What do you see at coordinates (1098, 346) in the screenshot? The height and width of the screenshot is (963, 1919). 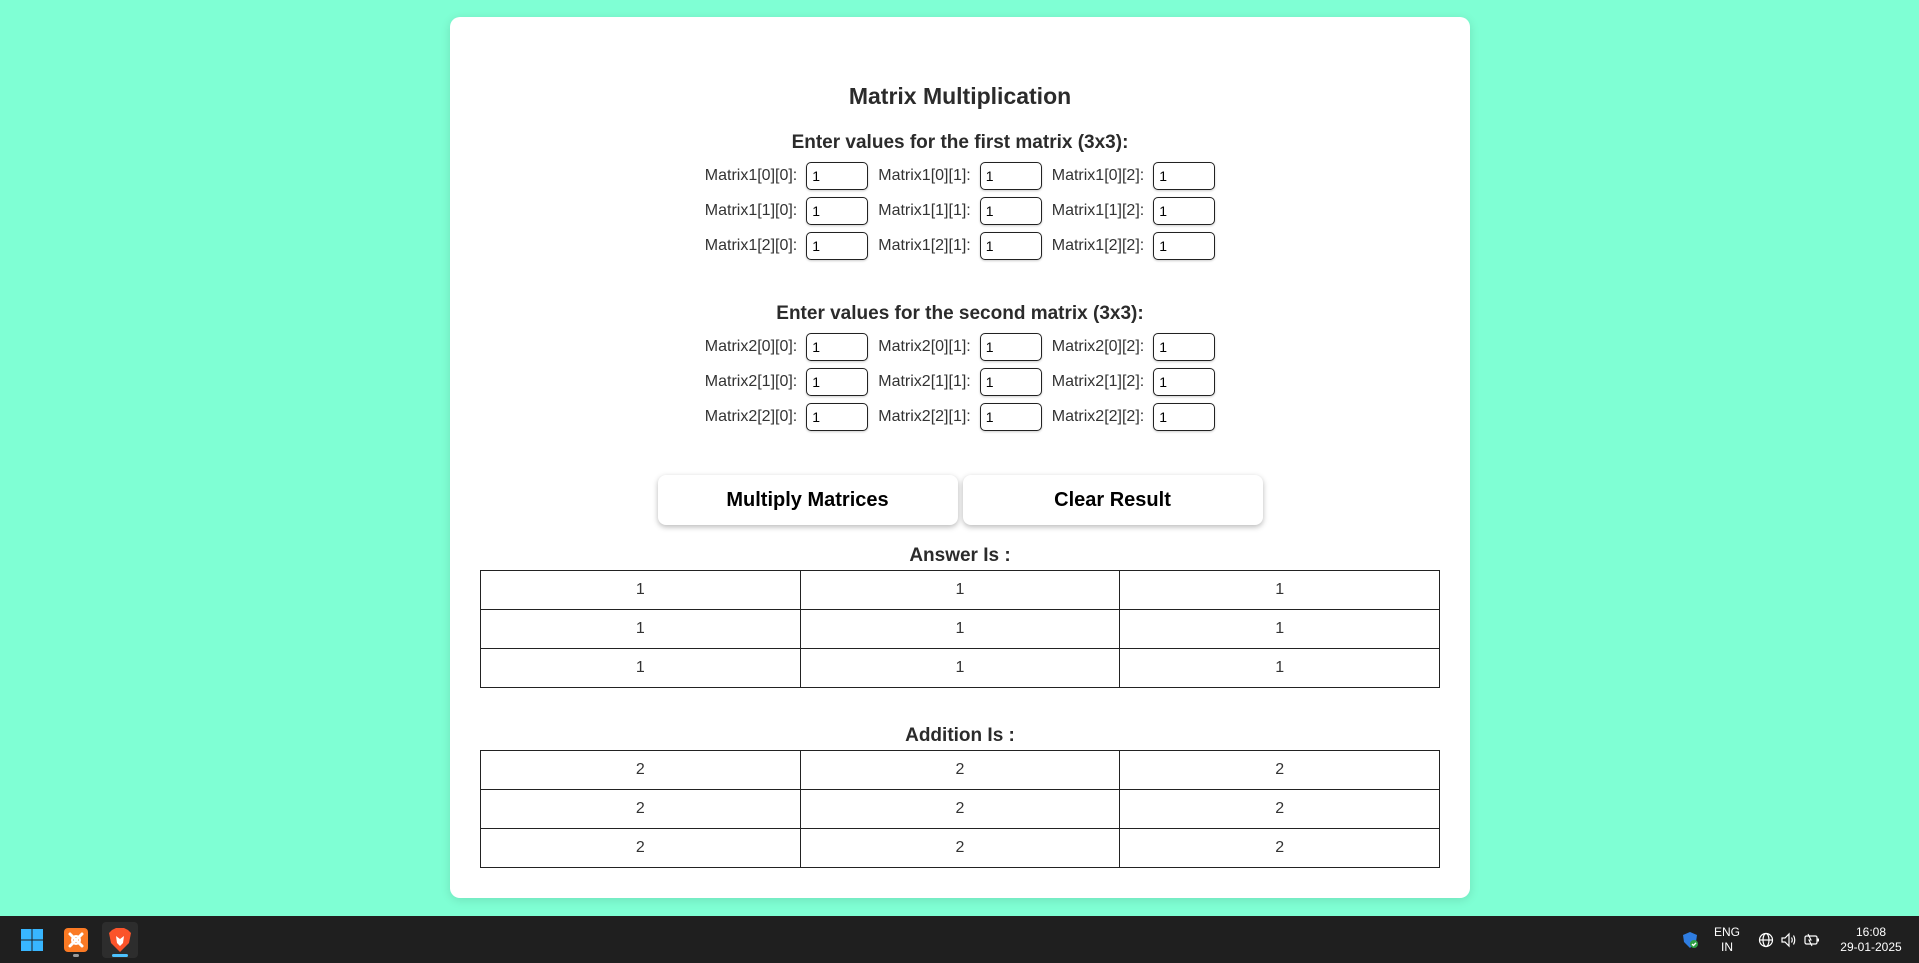 I see `matrix2-0-2-label: Matrix2[0][2]:` at bounding box center [1098, 346].